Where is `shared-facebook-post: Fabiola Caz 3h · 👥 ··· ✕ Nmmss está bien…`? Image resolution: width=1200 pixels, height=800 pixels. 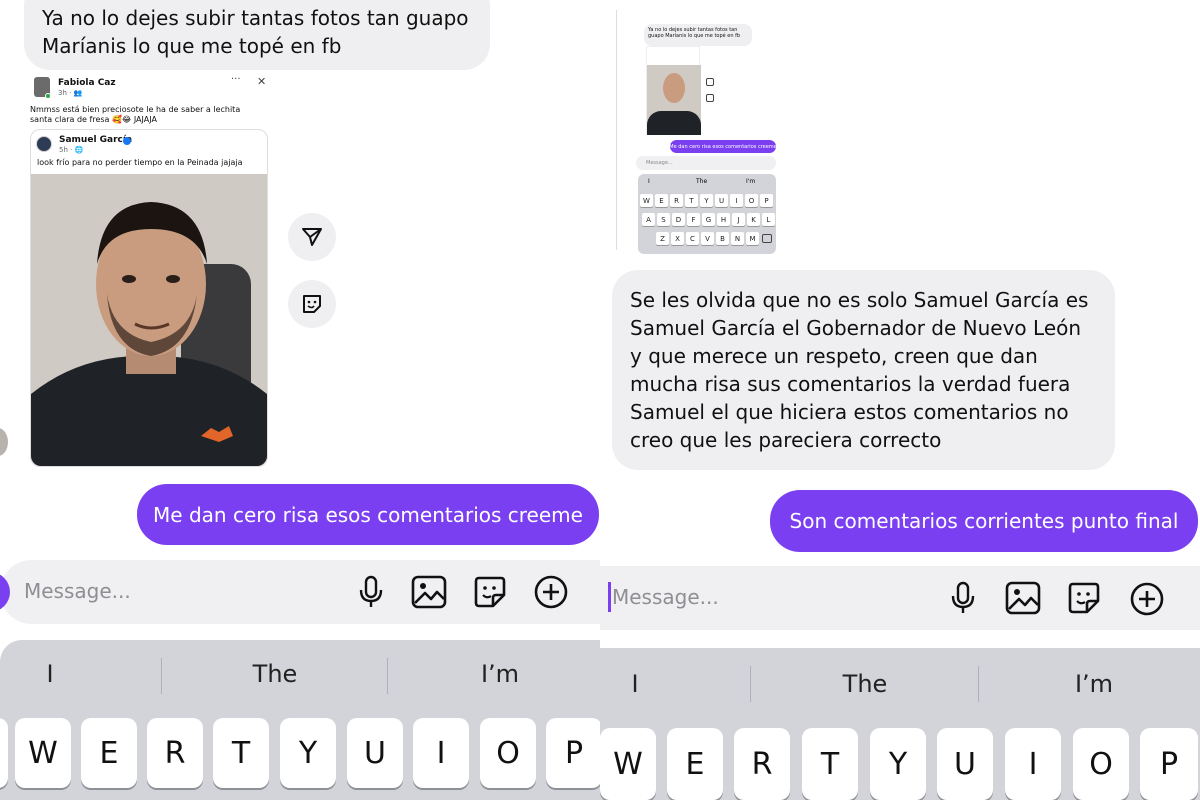 shared-facebook-post: Fabiola Caz 3h · 👥 ··· ✕ Nmmss está bien… is located at coordinates (150, 270).